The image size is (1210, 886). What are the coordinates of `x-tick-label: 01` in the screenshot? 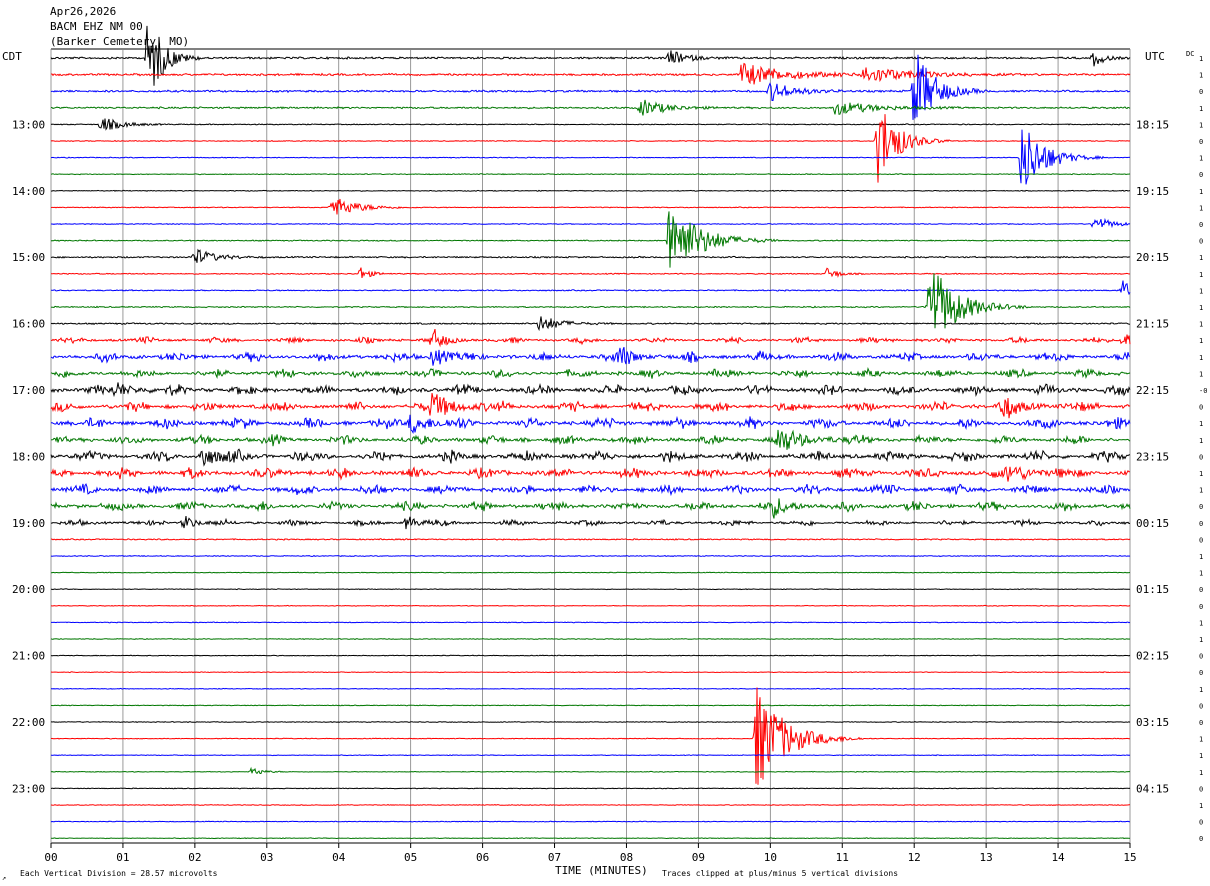 It's located at (122, 857).